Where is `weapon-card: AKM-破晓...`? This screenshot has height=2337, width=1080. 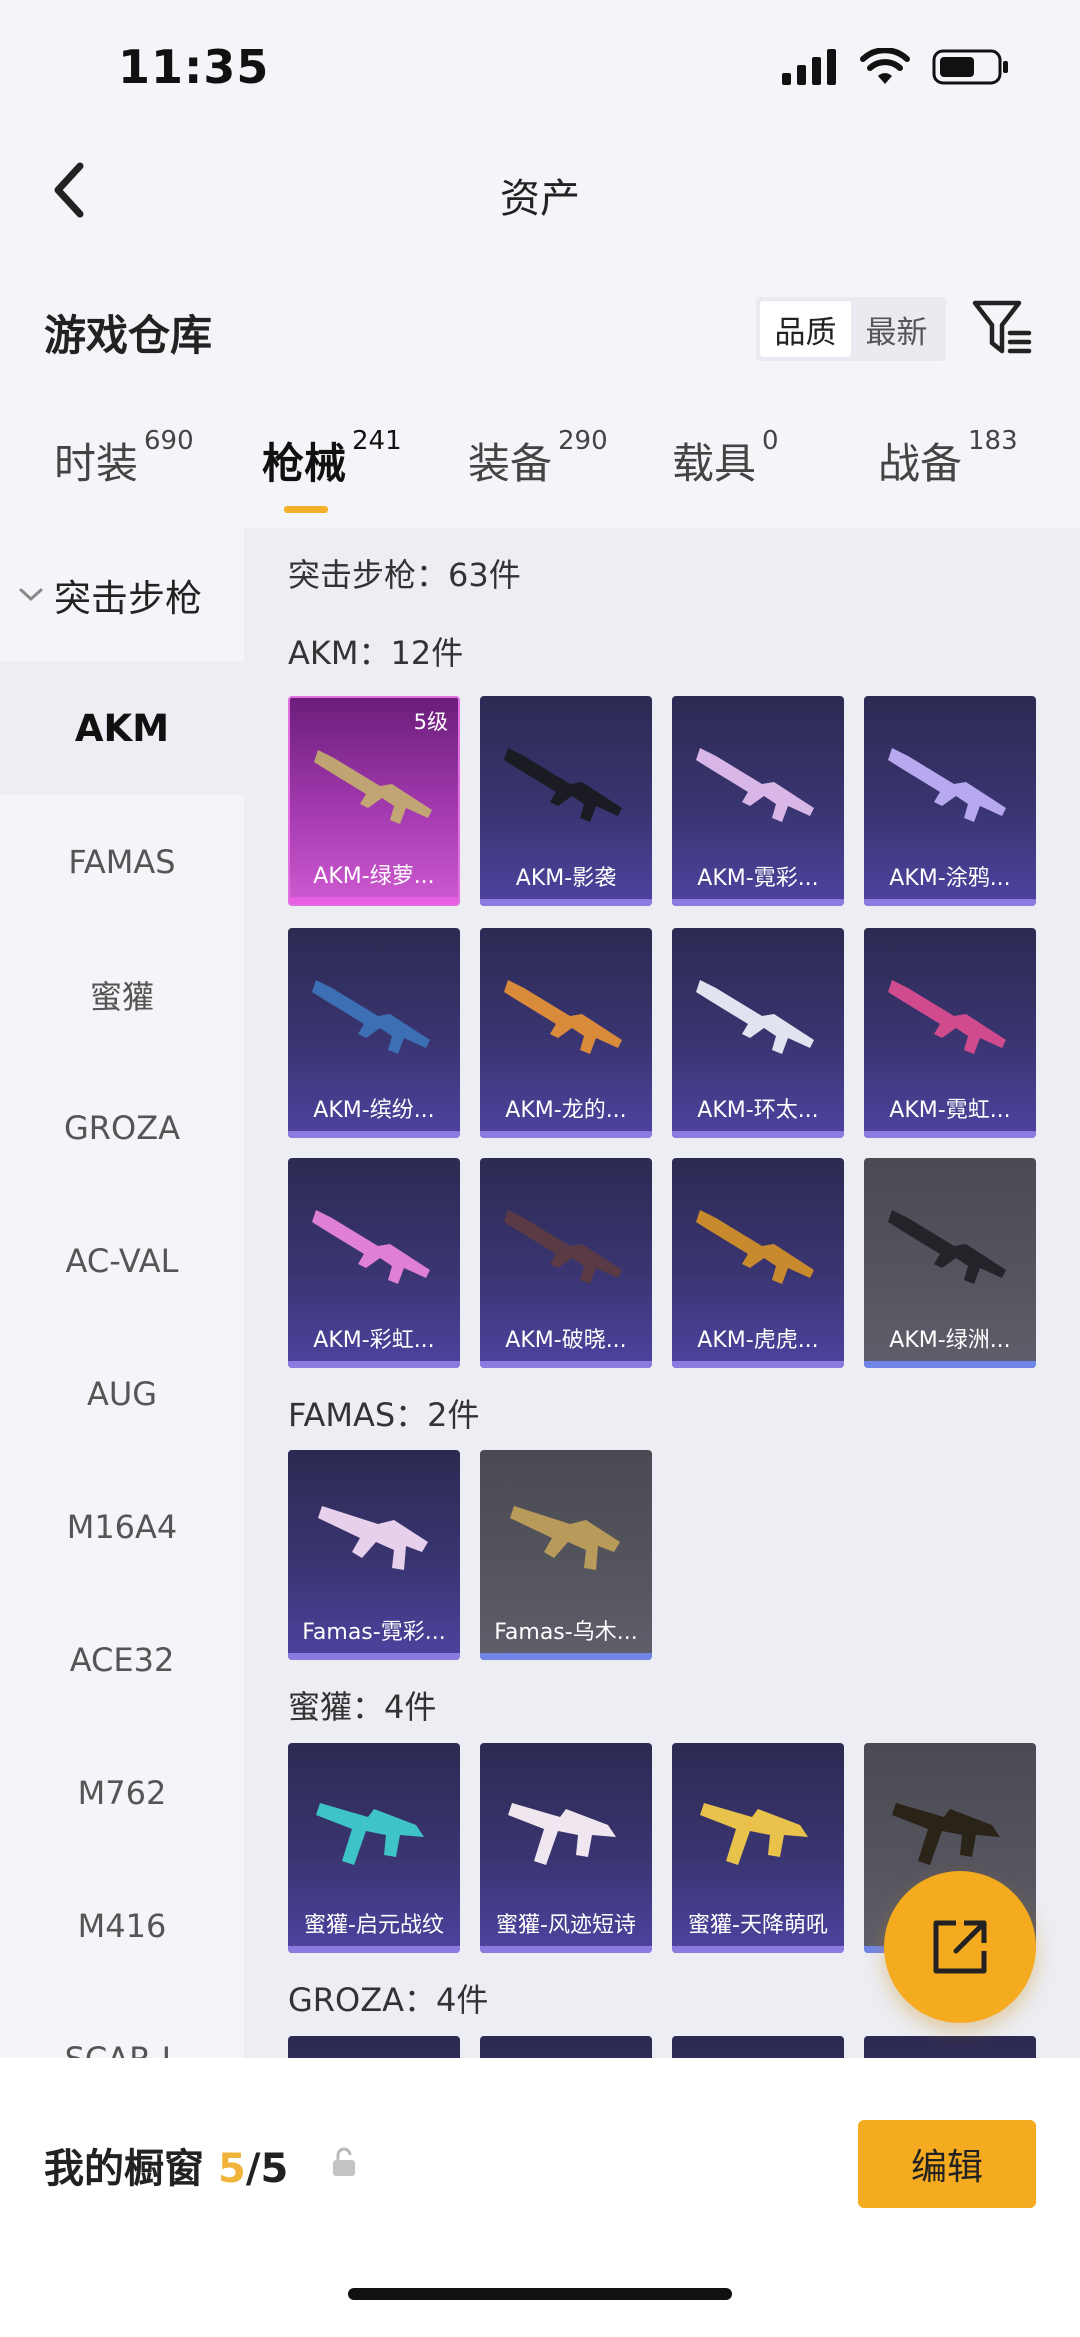
weapon-card: AKM-破晓... is located at coordinates (566, 1263).